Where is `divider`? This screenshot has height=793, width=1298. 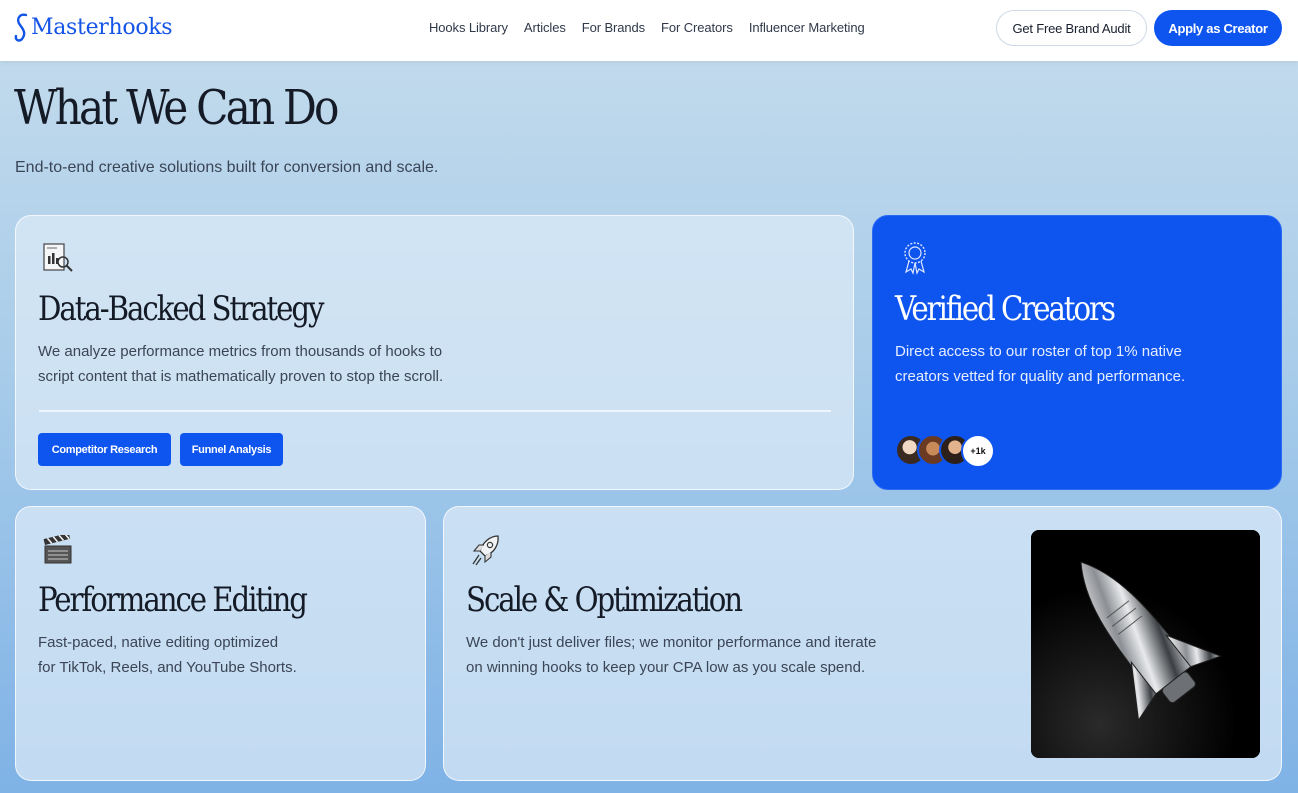
divider is located at coordinates (435, 411).